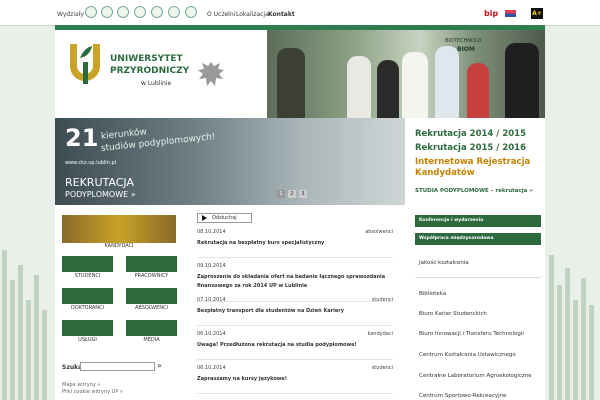  What do you see at coordinates (87, 264) in the screenshot?
I see `tile-studenci` at bounding box center [87, 264].